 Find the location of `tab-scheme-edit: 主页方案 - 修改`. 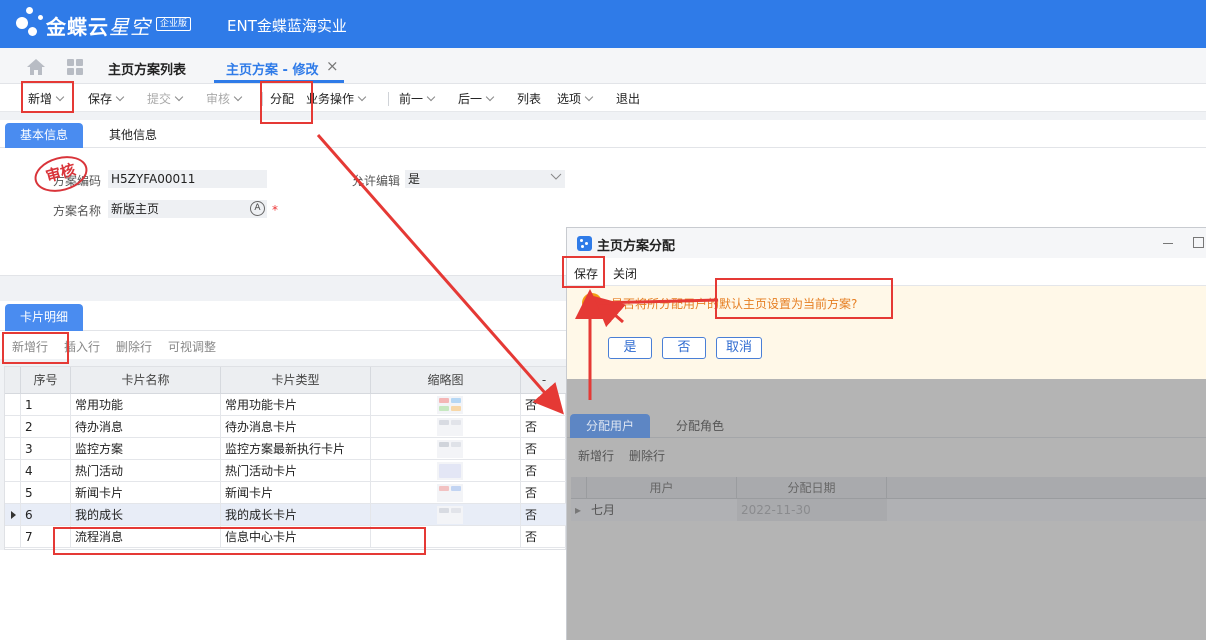

tab-scheme-edit: 主页方案 - 修改 is located at coordinates (272, 68).